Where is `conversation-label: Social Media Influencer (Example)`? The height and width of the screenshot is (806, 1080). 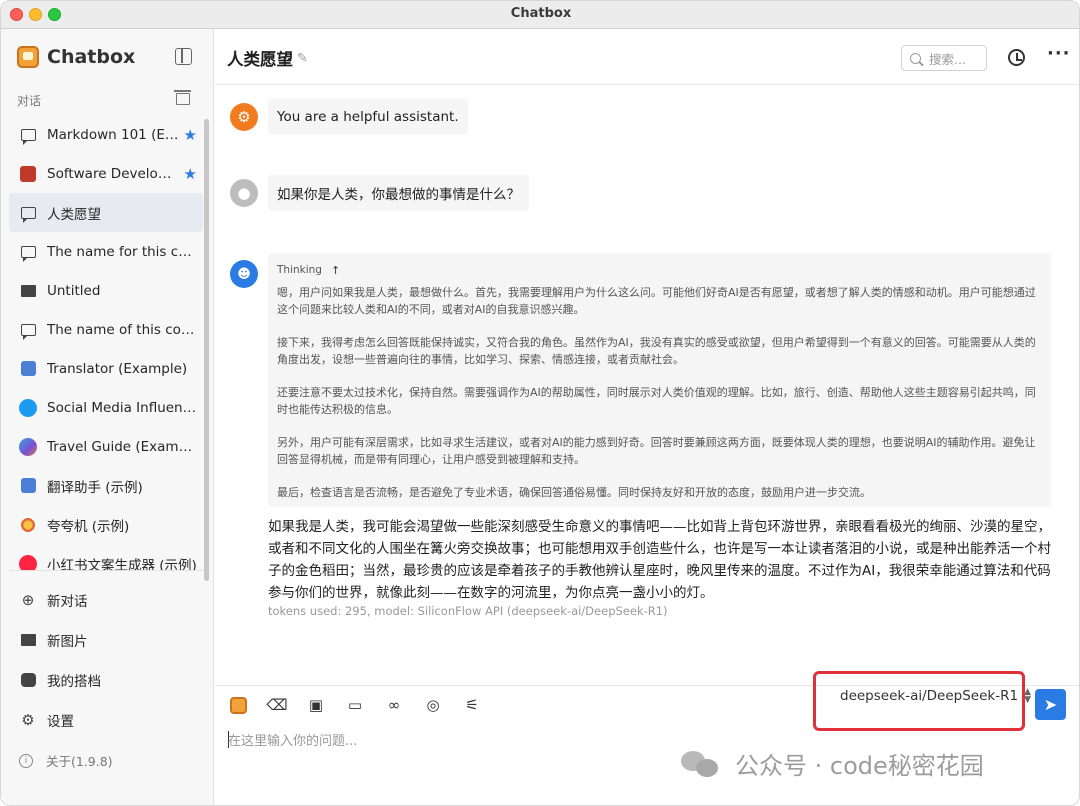 conversation-label: Social Media Influencer (Example) is located at coordinates (125, 407).